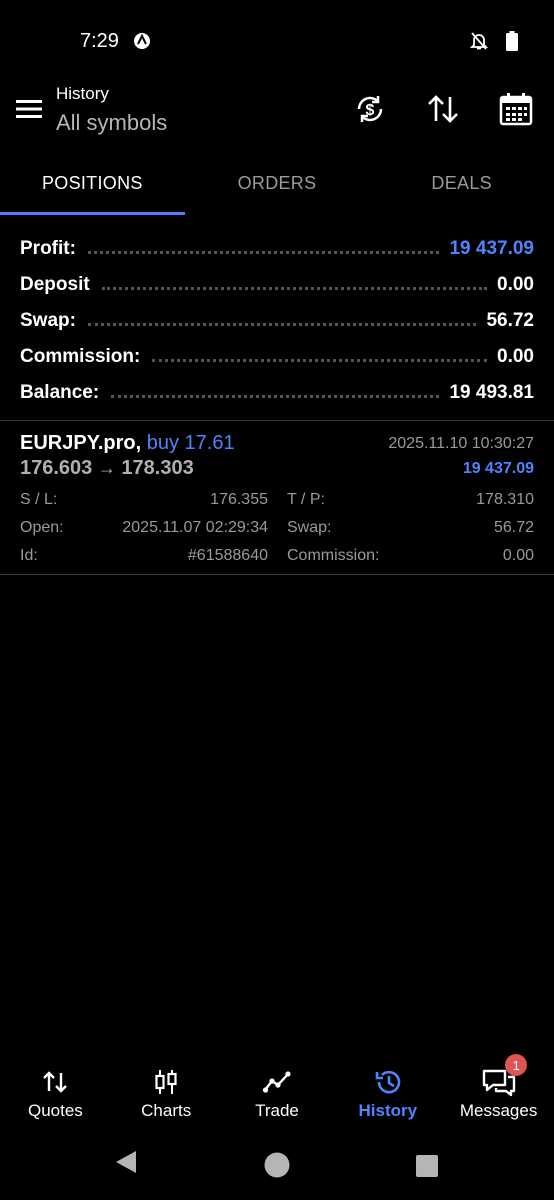  I want to click on summary-row-deposit: Deposit 0.00, so click(277, 283).